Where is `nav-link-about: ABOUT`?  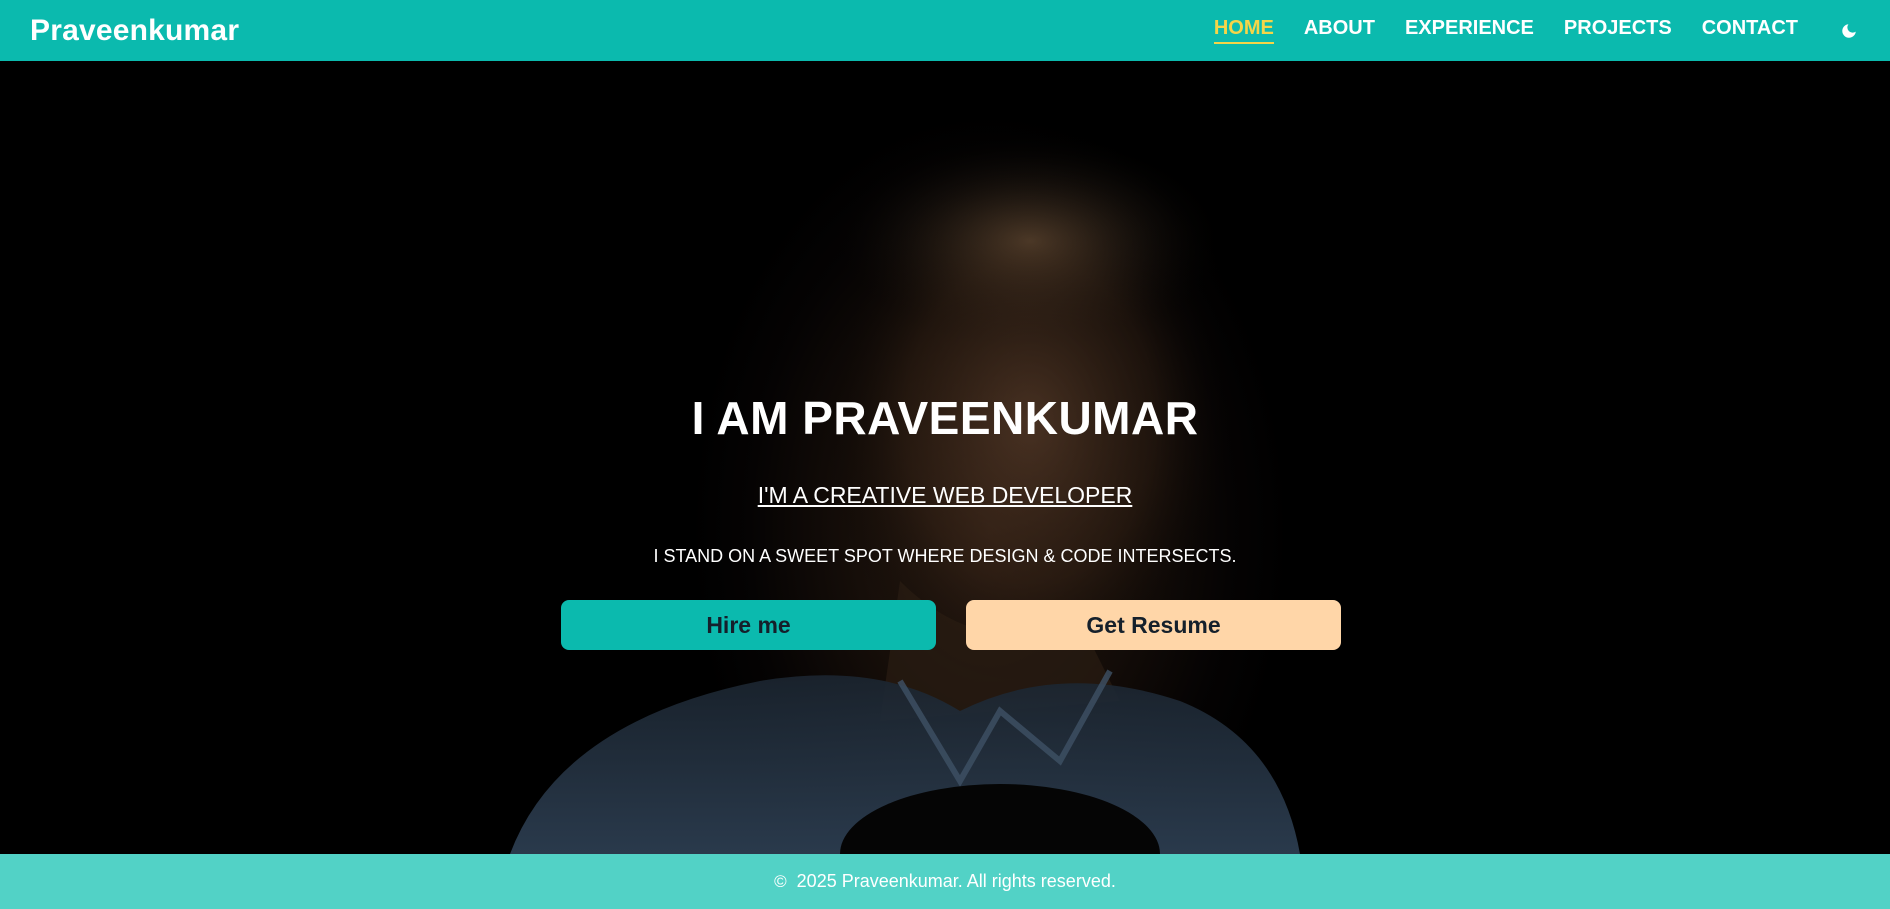 nav-link-about: ABOUT is located at coordinates (1339, 30).